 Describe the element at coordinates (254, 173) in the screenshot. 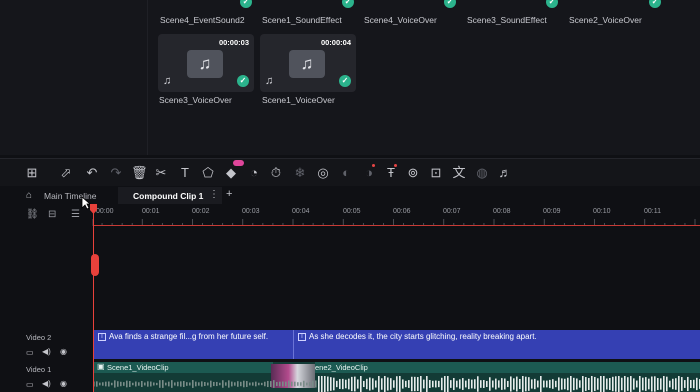

I see `speed-icon: ◔` at that location.